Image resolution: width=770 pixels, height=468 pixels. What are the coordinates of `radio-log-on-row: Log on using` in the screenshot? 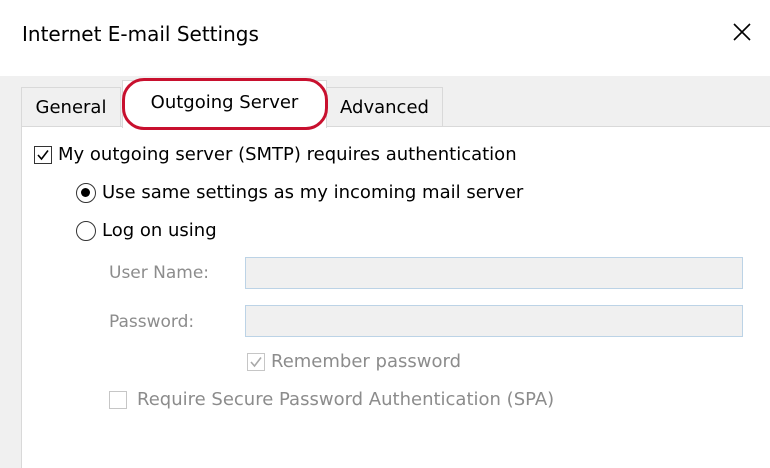 It's located at (146, 230).